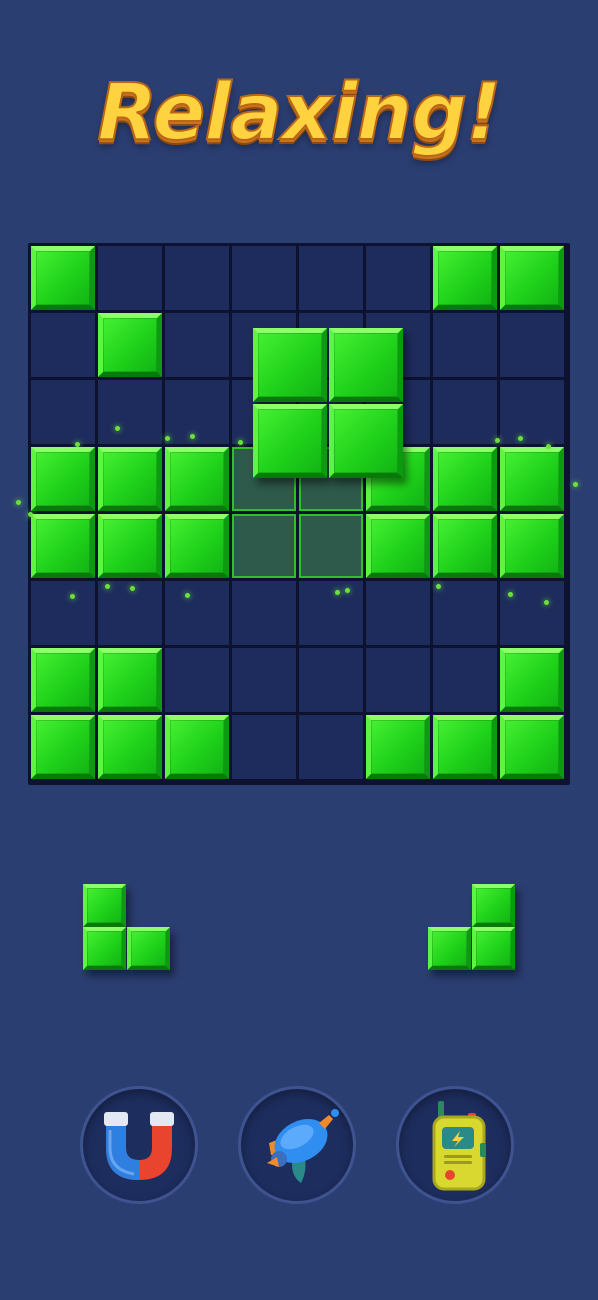 This screenshot has width=598, height=1300. I want to click on rocket-booster, so click(297, 1145).